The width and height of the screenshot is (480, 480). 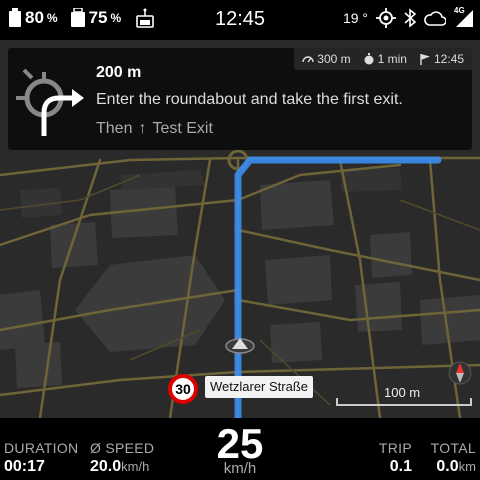 What do you see at coordinates (404, 402) in the screenshot?
I see `scale-bar` at bounding box center [404, 402].